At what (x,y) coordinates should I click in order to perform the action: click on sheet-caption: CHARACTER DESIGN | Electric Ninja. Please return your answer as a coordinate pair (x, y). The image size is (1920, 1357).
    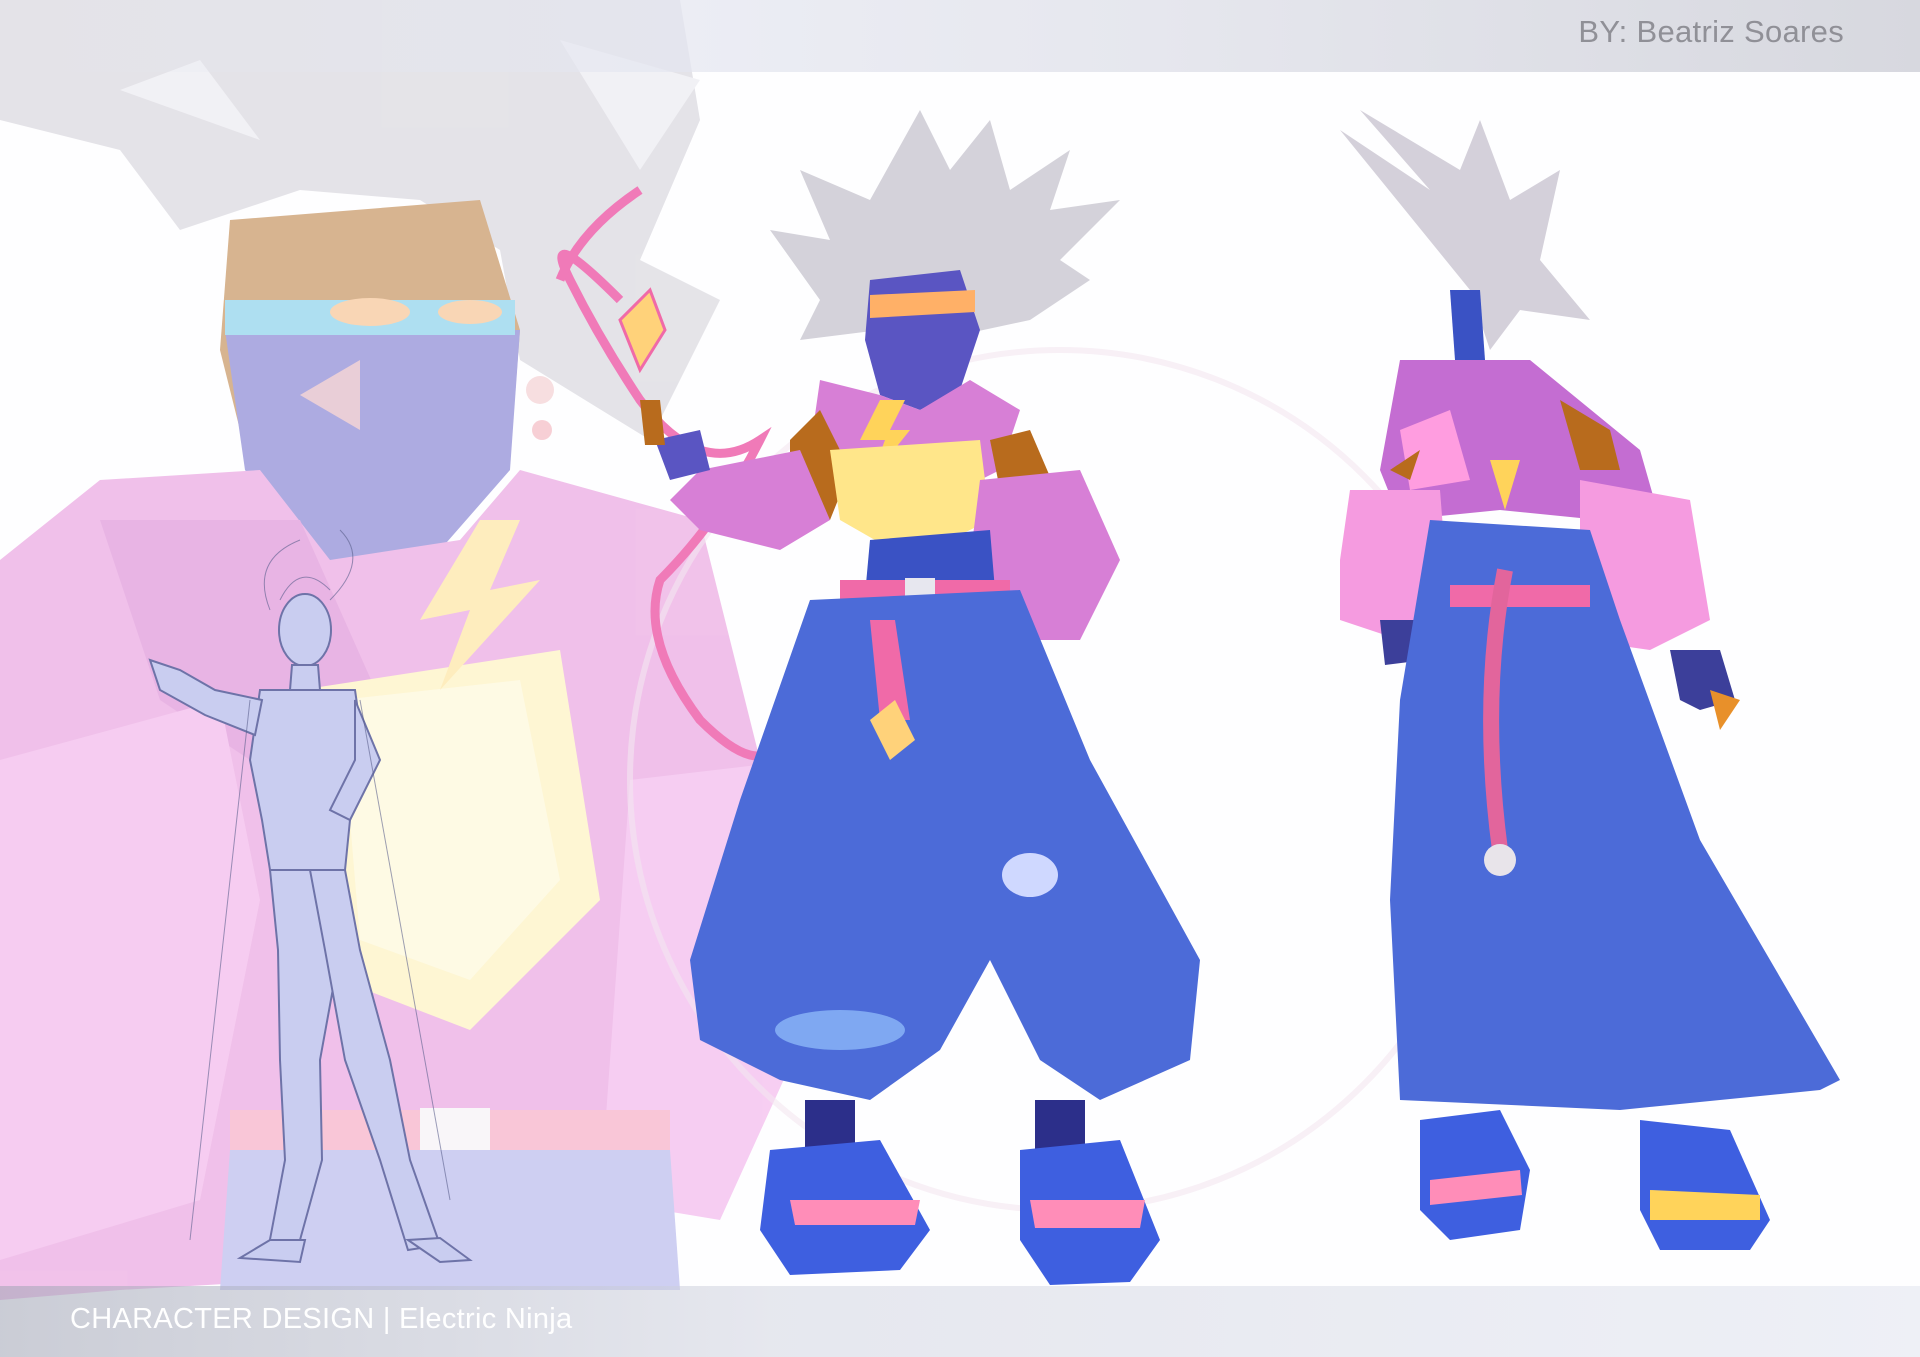
    Looking at the image, I should click on (321, 1319).